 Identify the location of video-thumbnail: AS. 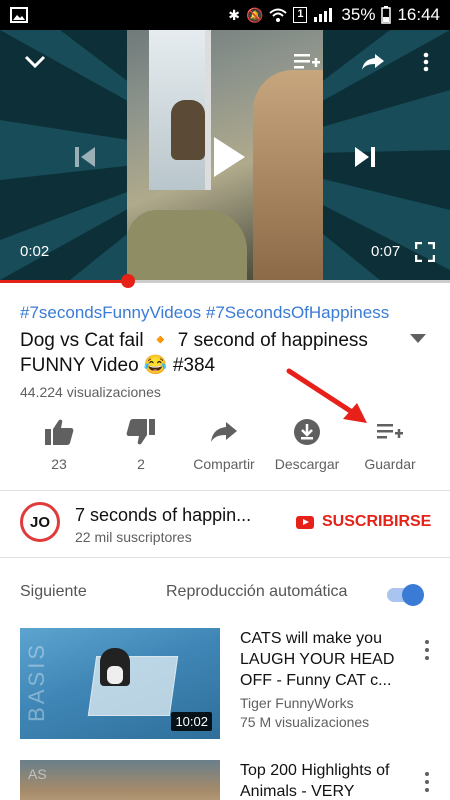
(120, 780).